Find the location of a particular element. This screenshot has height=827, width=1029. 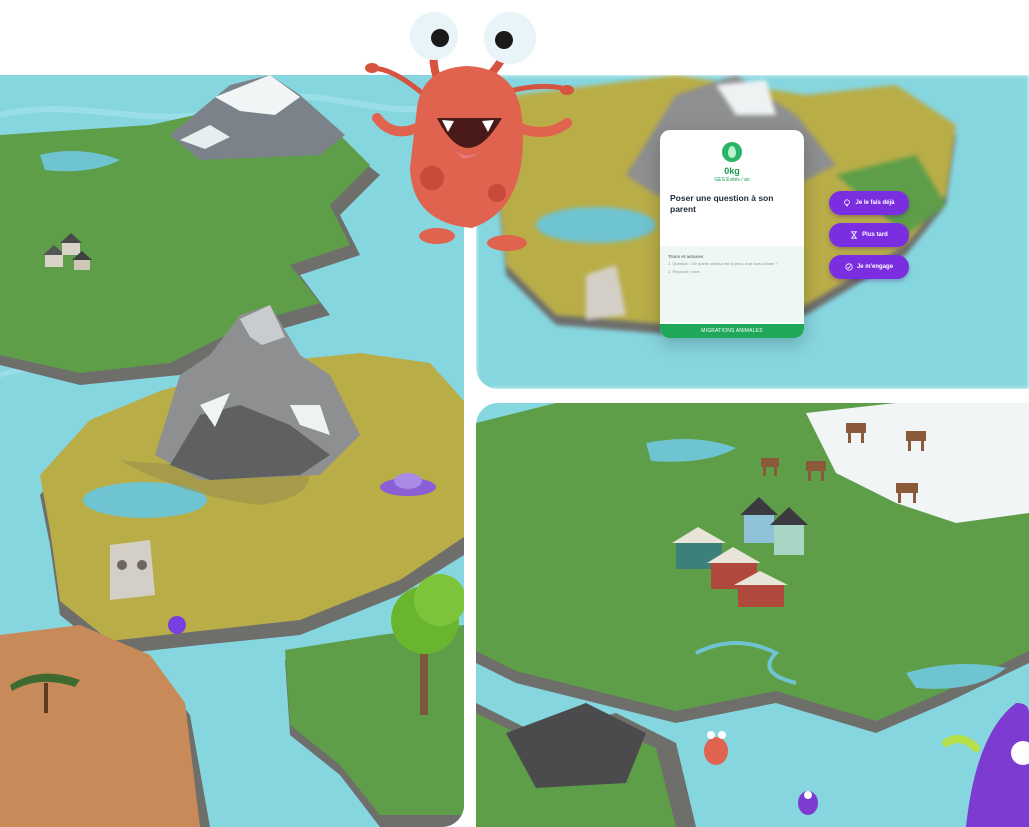

leaf-icon is located at coordinates (732, 152).